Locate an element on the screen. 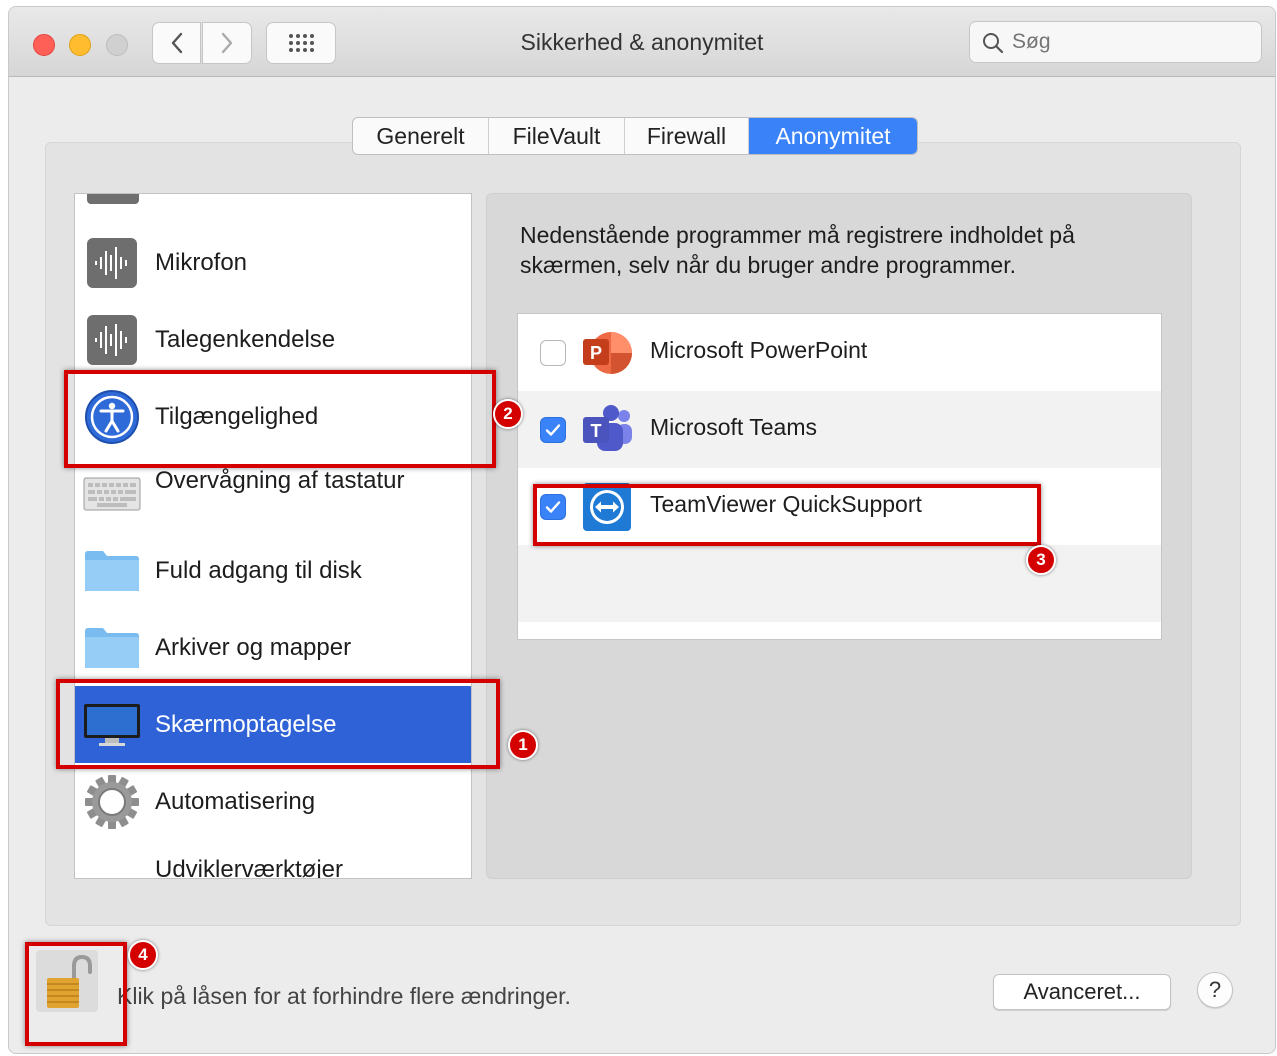  sidebar-item-automatisering: Automatisering is located at coordinates (273, 801).